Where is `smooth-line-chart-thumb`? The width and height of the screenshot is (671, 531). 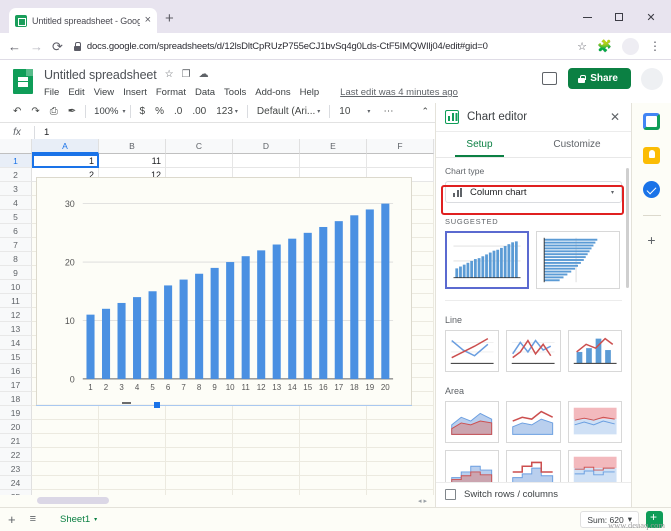
smooth-line-chart-thumb is located at coordinates (472, 351).